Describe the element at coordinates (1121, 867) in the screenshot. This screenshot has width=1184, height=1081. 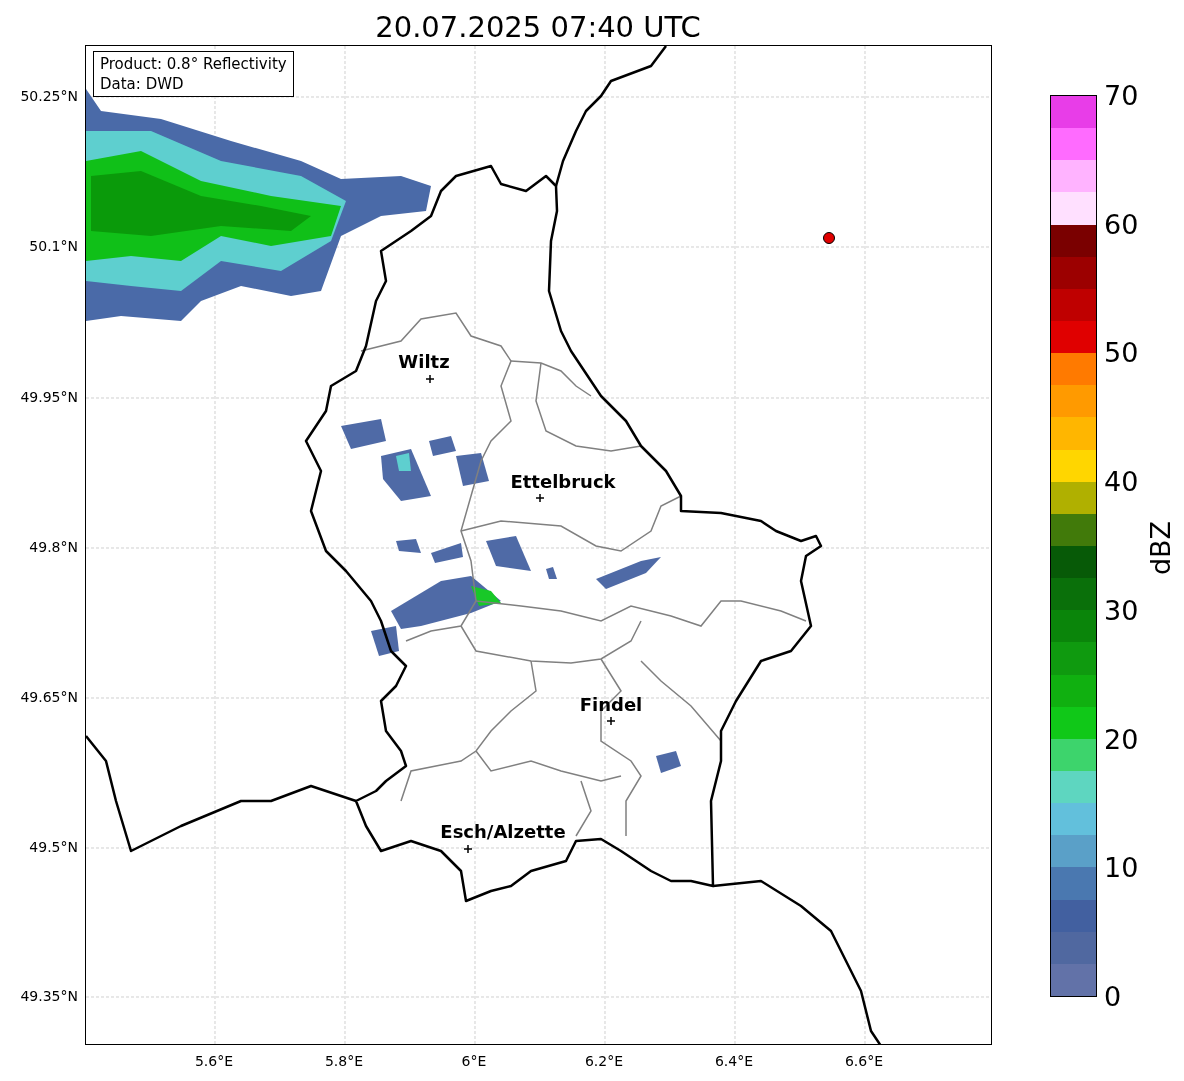
I see `colorbar-tick-label: 10` at that location.